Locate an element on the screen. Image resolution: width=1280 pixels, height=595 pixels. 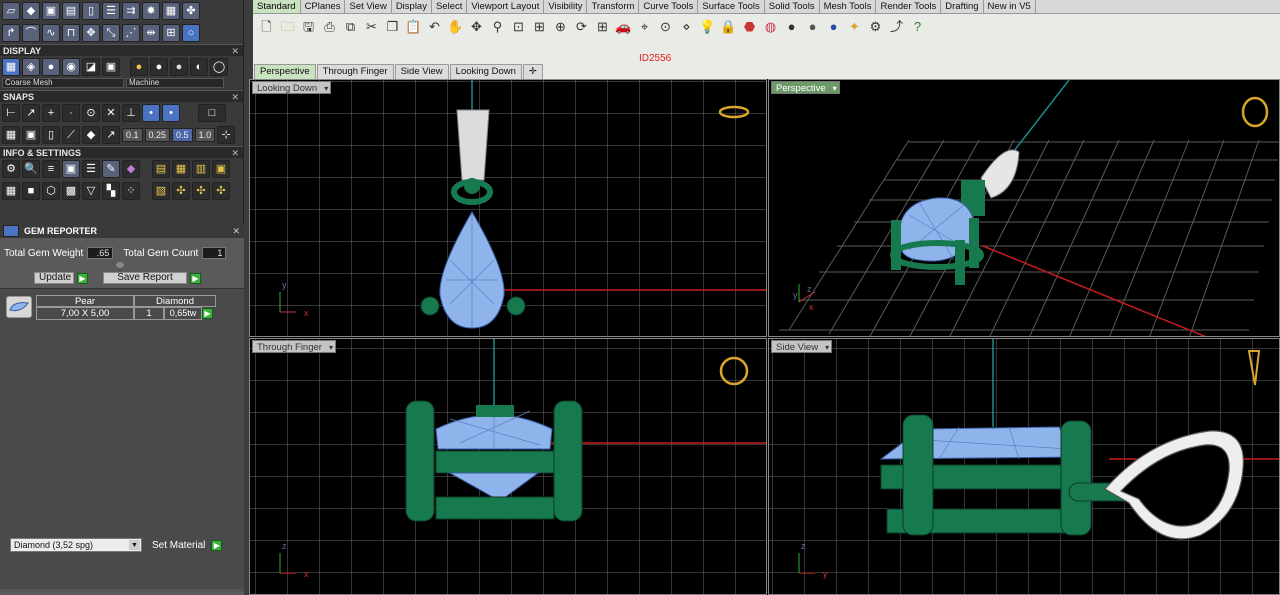
pan-hand-icon: ✋ is located at coordinates (455, 26).